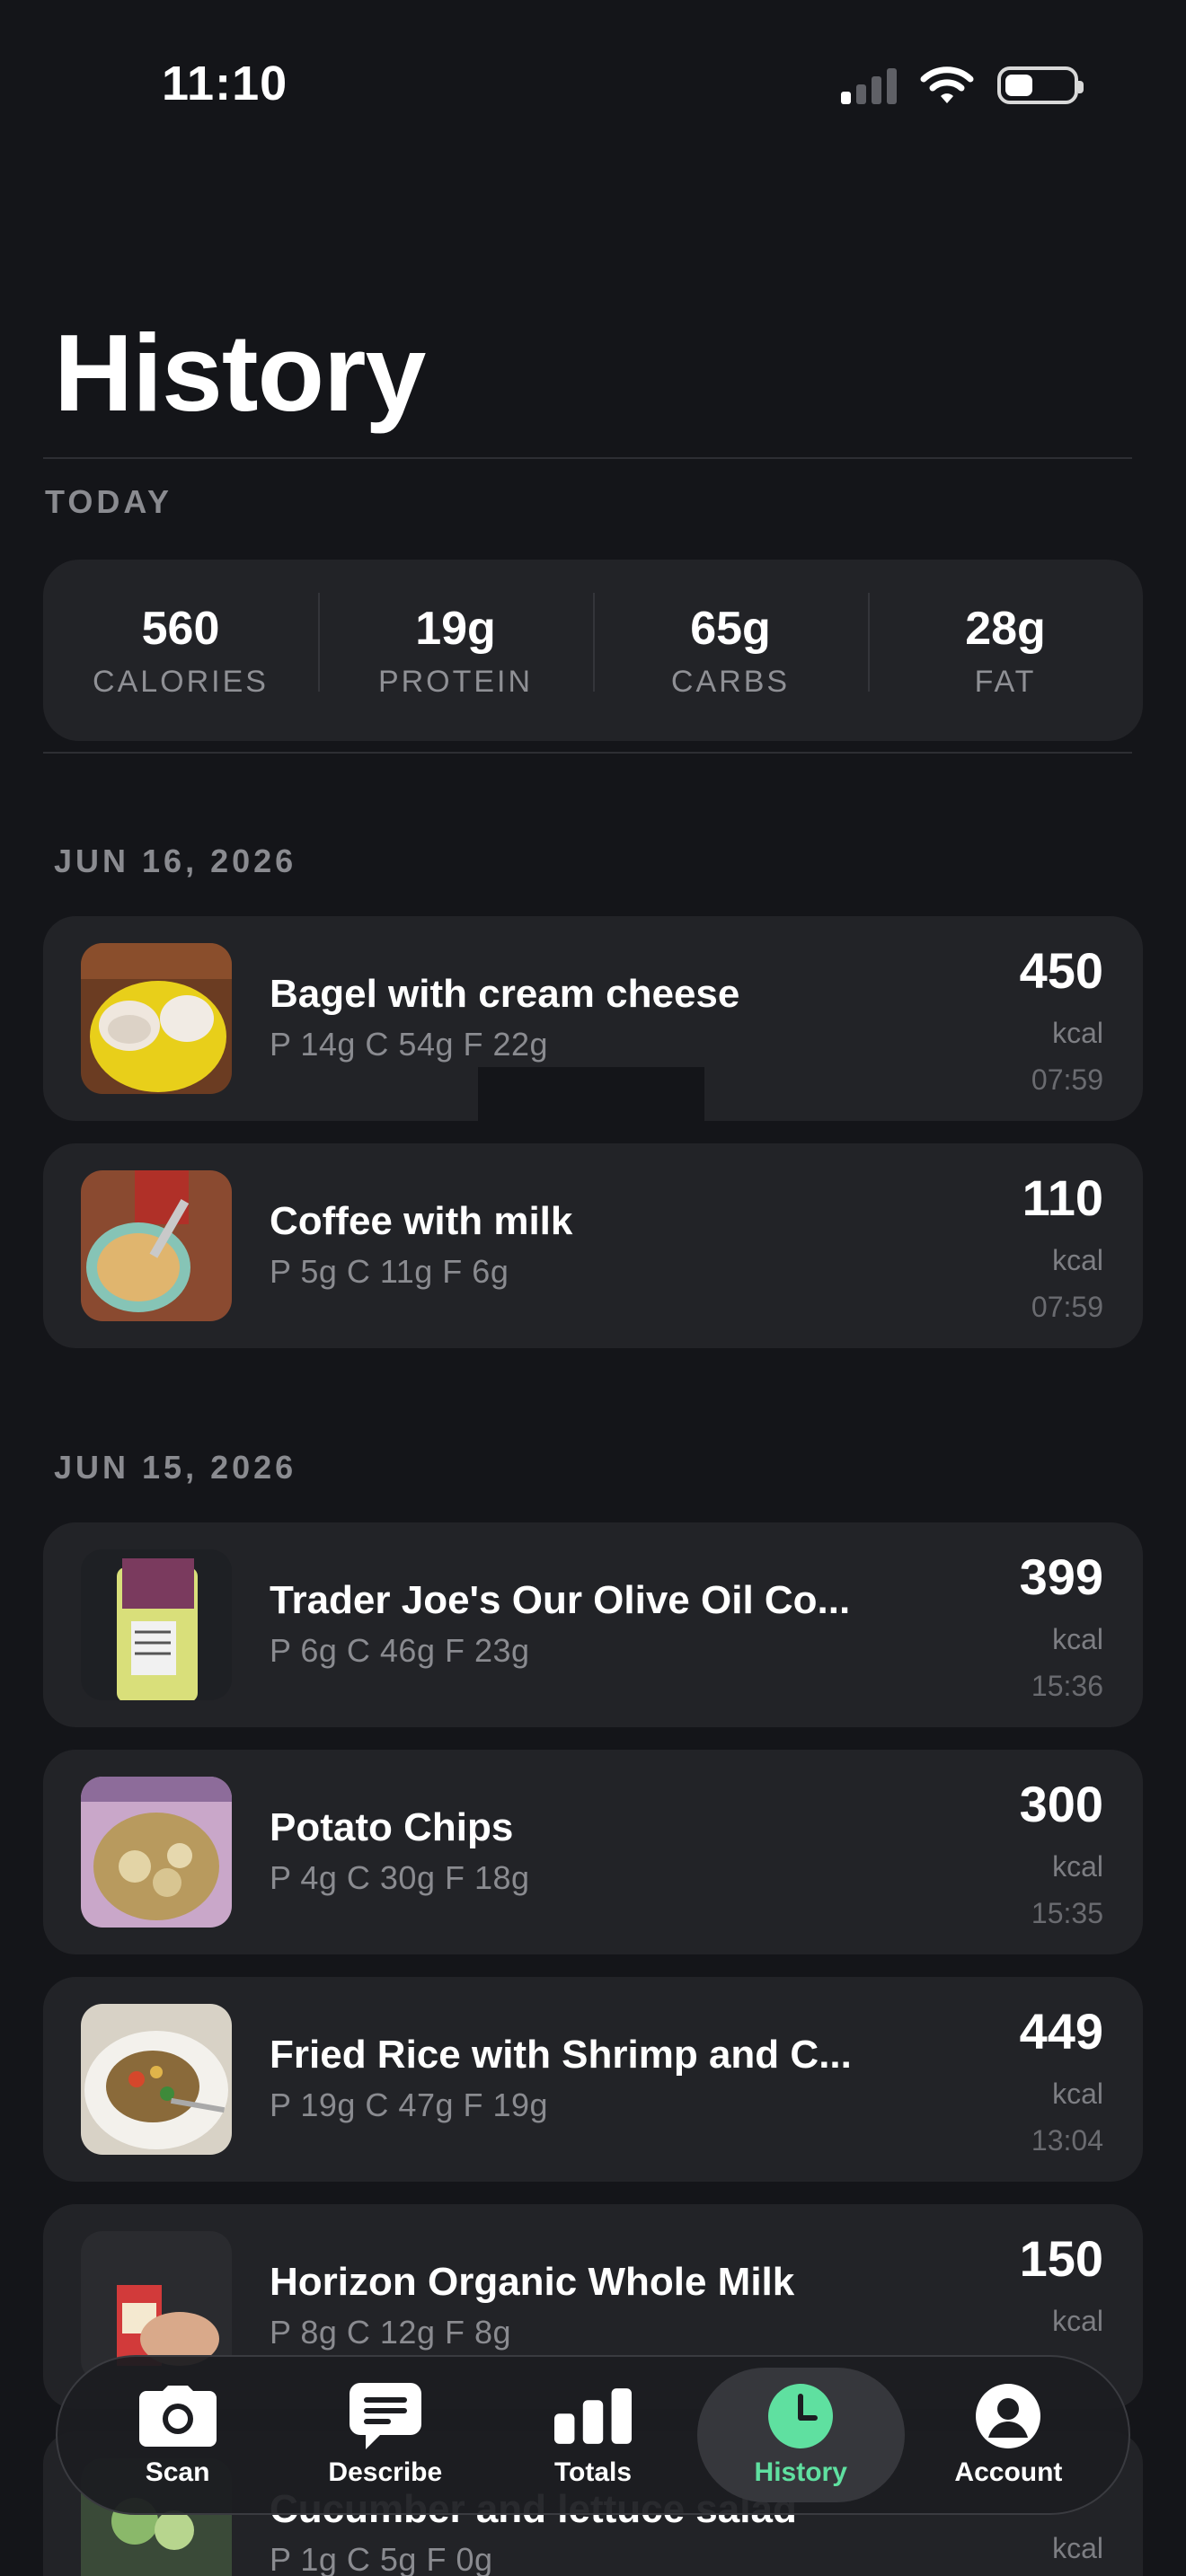 The width and height of the screenshot is (1186, 2576). I want to click on totals-protein-value: 19g, so click(455, 628).